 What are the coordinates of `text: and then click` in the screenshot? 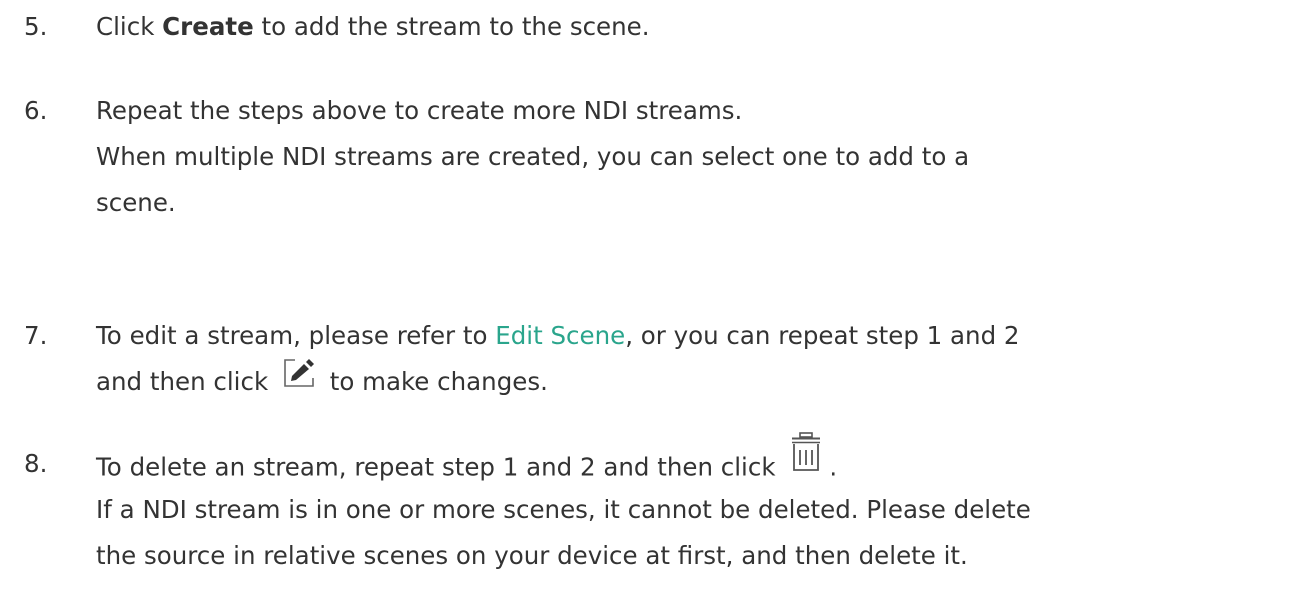 It's located at (186, 381).